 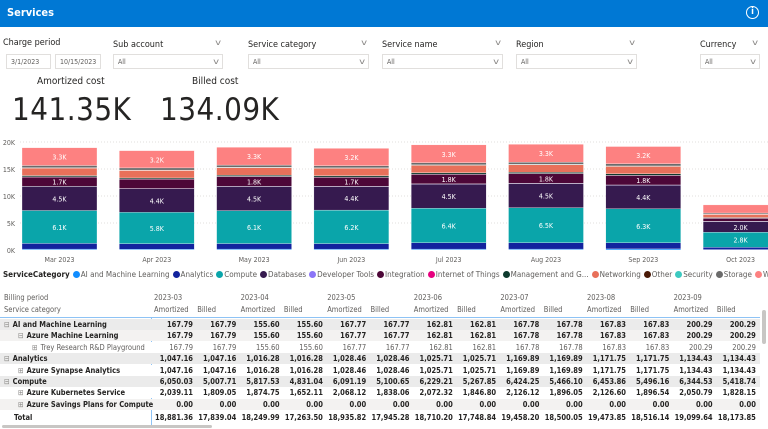 What do you see at coordinates (479, 381) in the screenshot?
I see `value-cell: 5,267.85` at bounding box center [479, 381].